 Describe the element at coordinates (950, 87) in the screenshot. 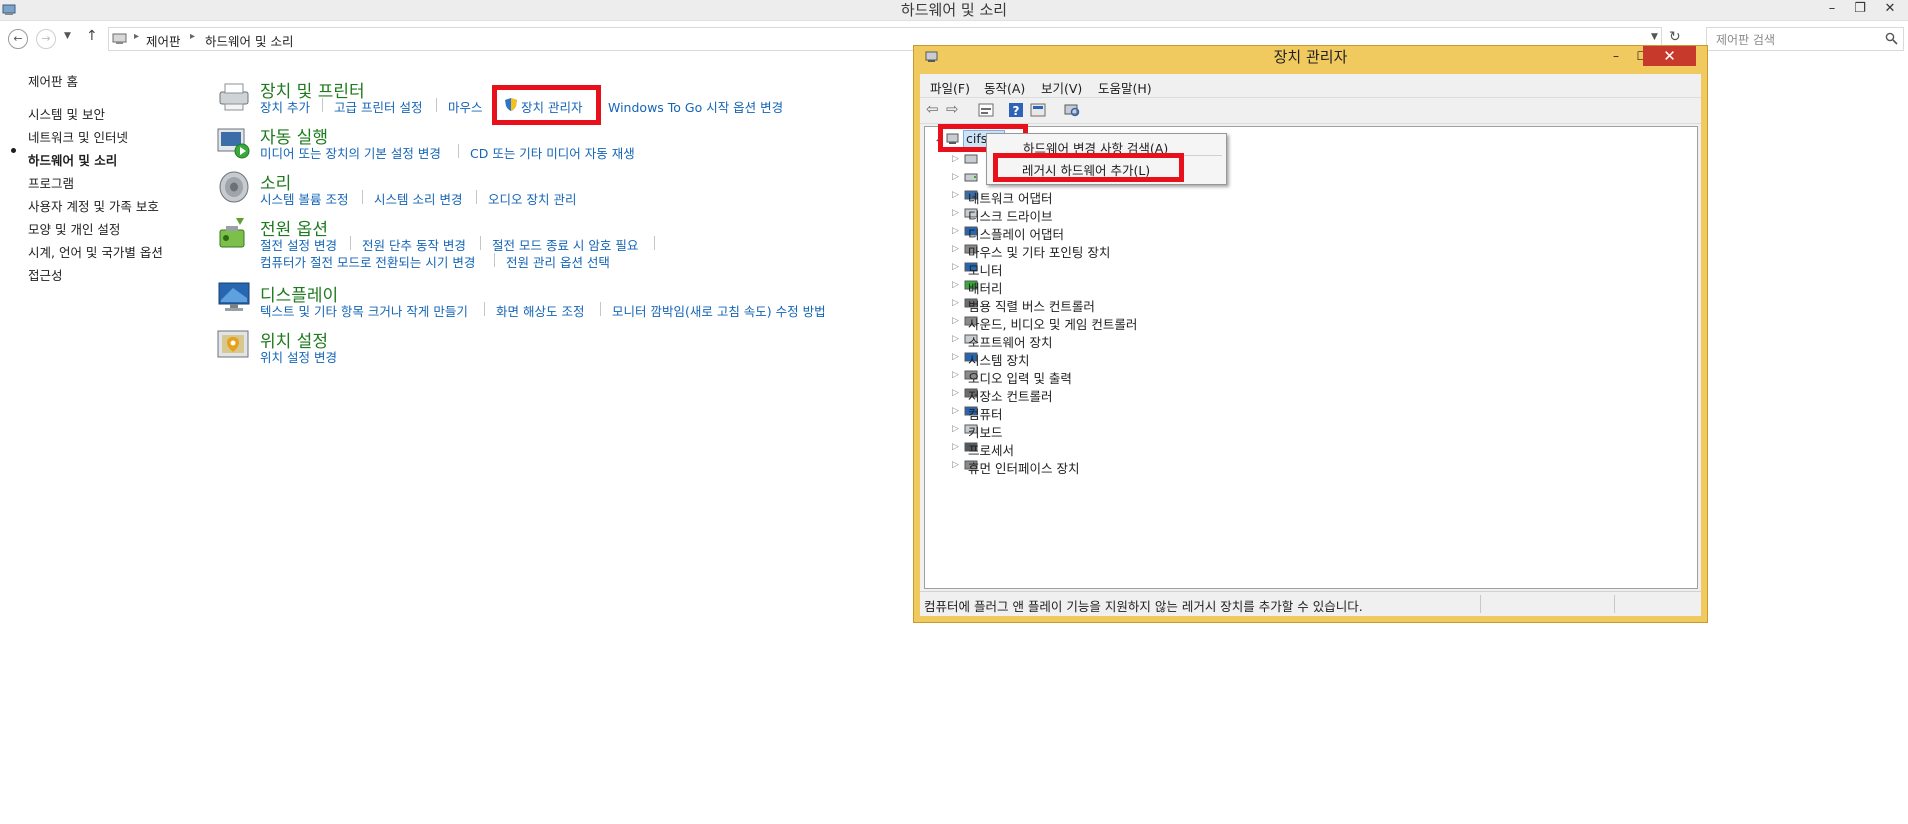

I see `menu-file: 파일(F)` at that location.